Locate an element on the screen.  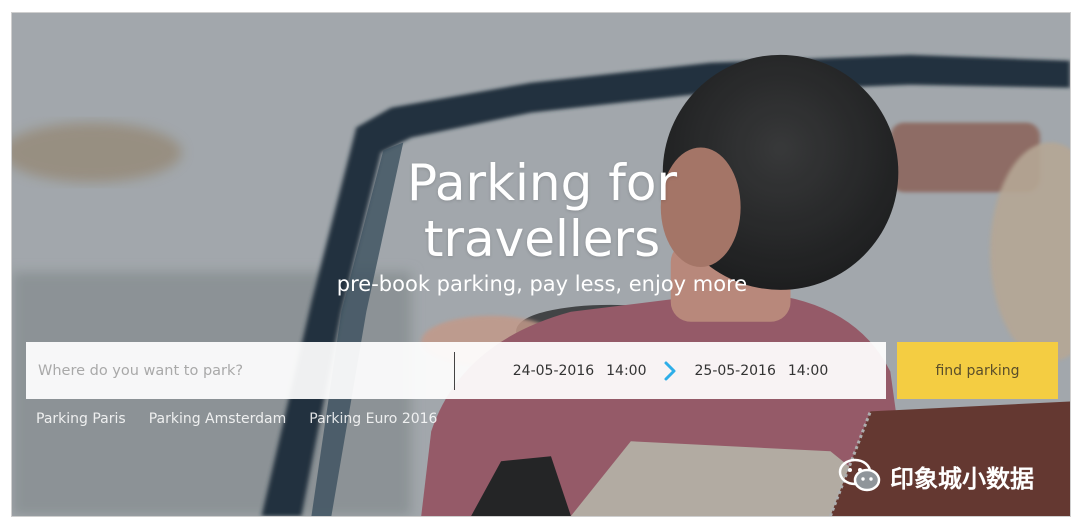
link-parking-paris: Parking Paris is located at coordinates (81, 419).